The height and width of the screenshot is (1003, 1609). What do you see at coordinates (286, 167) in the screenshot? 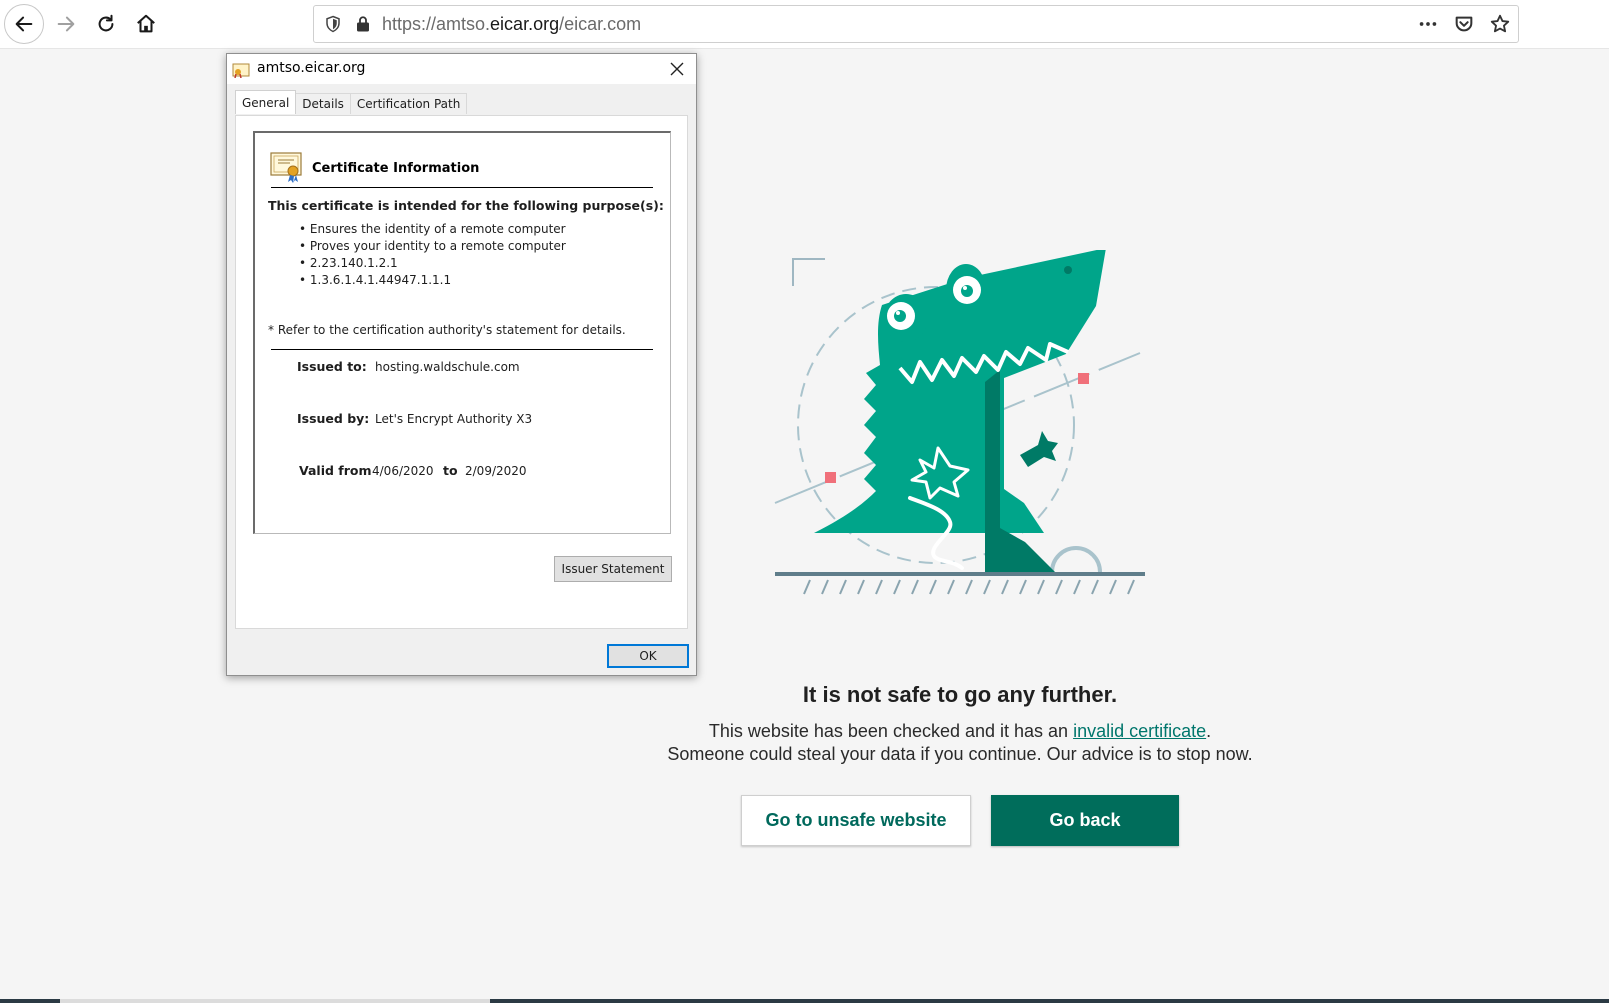
I see `certificate-ribbon-icon` at bounding box center [286, 167].